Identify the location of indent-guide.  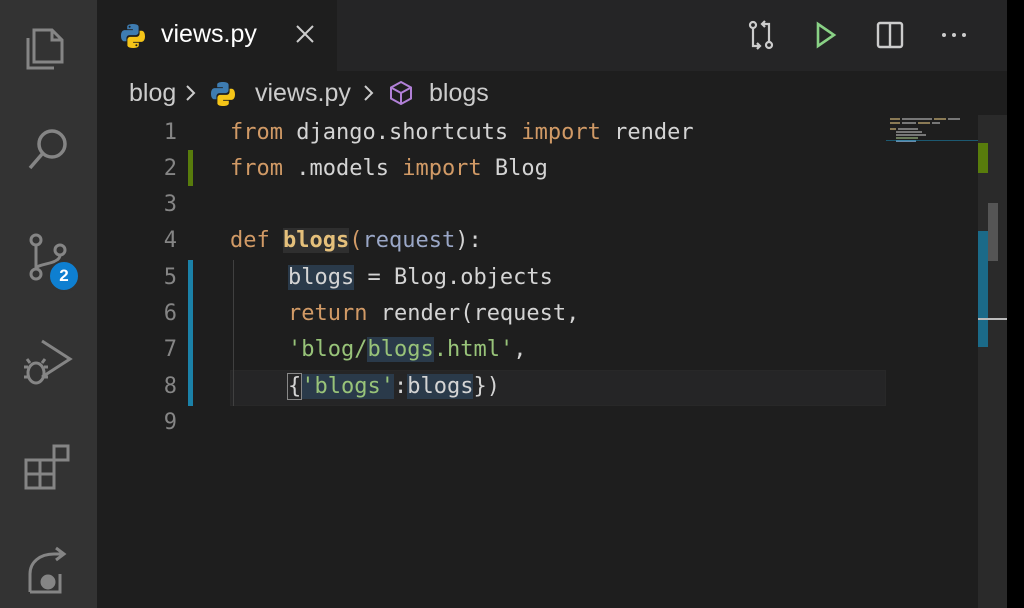
(233, 333).